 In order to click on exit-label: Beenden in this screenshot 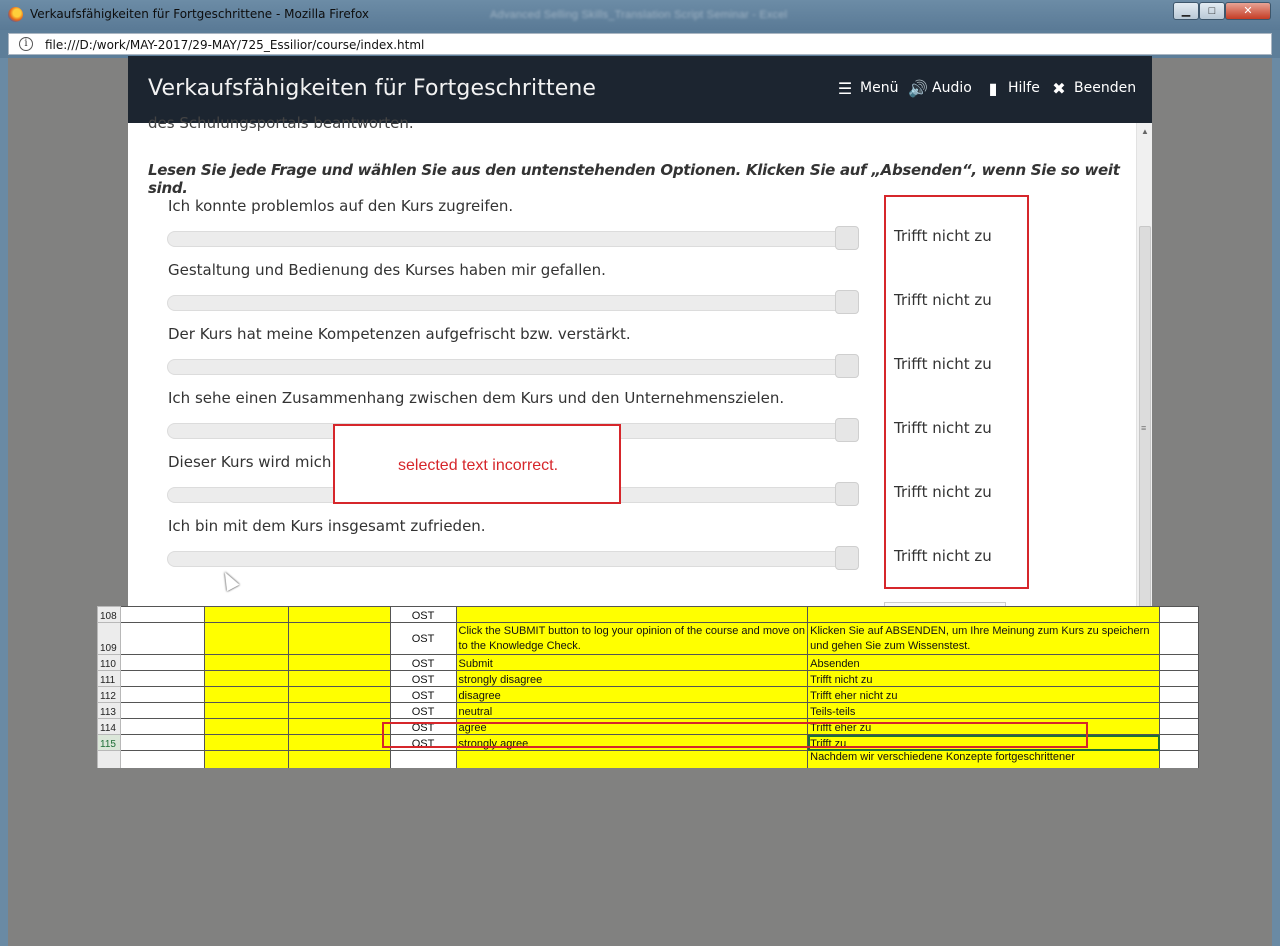, I will do `click(1105, 88)`.